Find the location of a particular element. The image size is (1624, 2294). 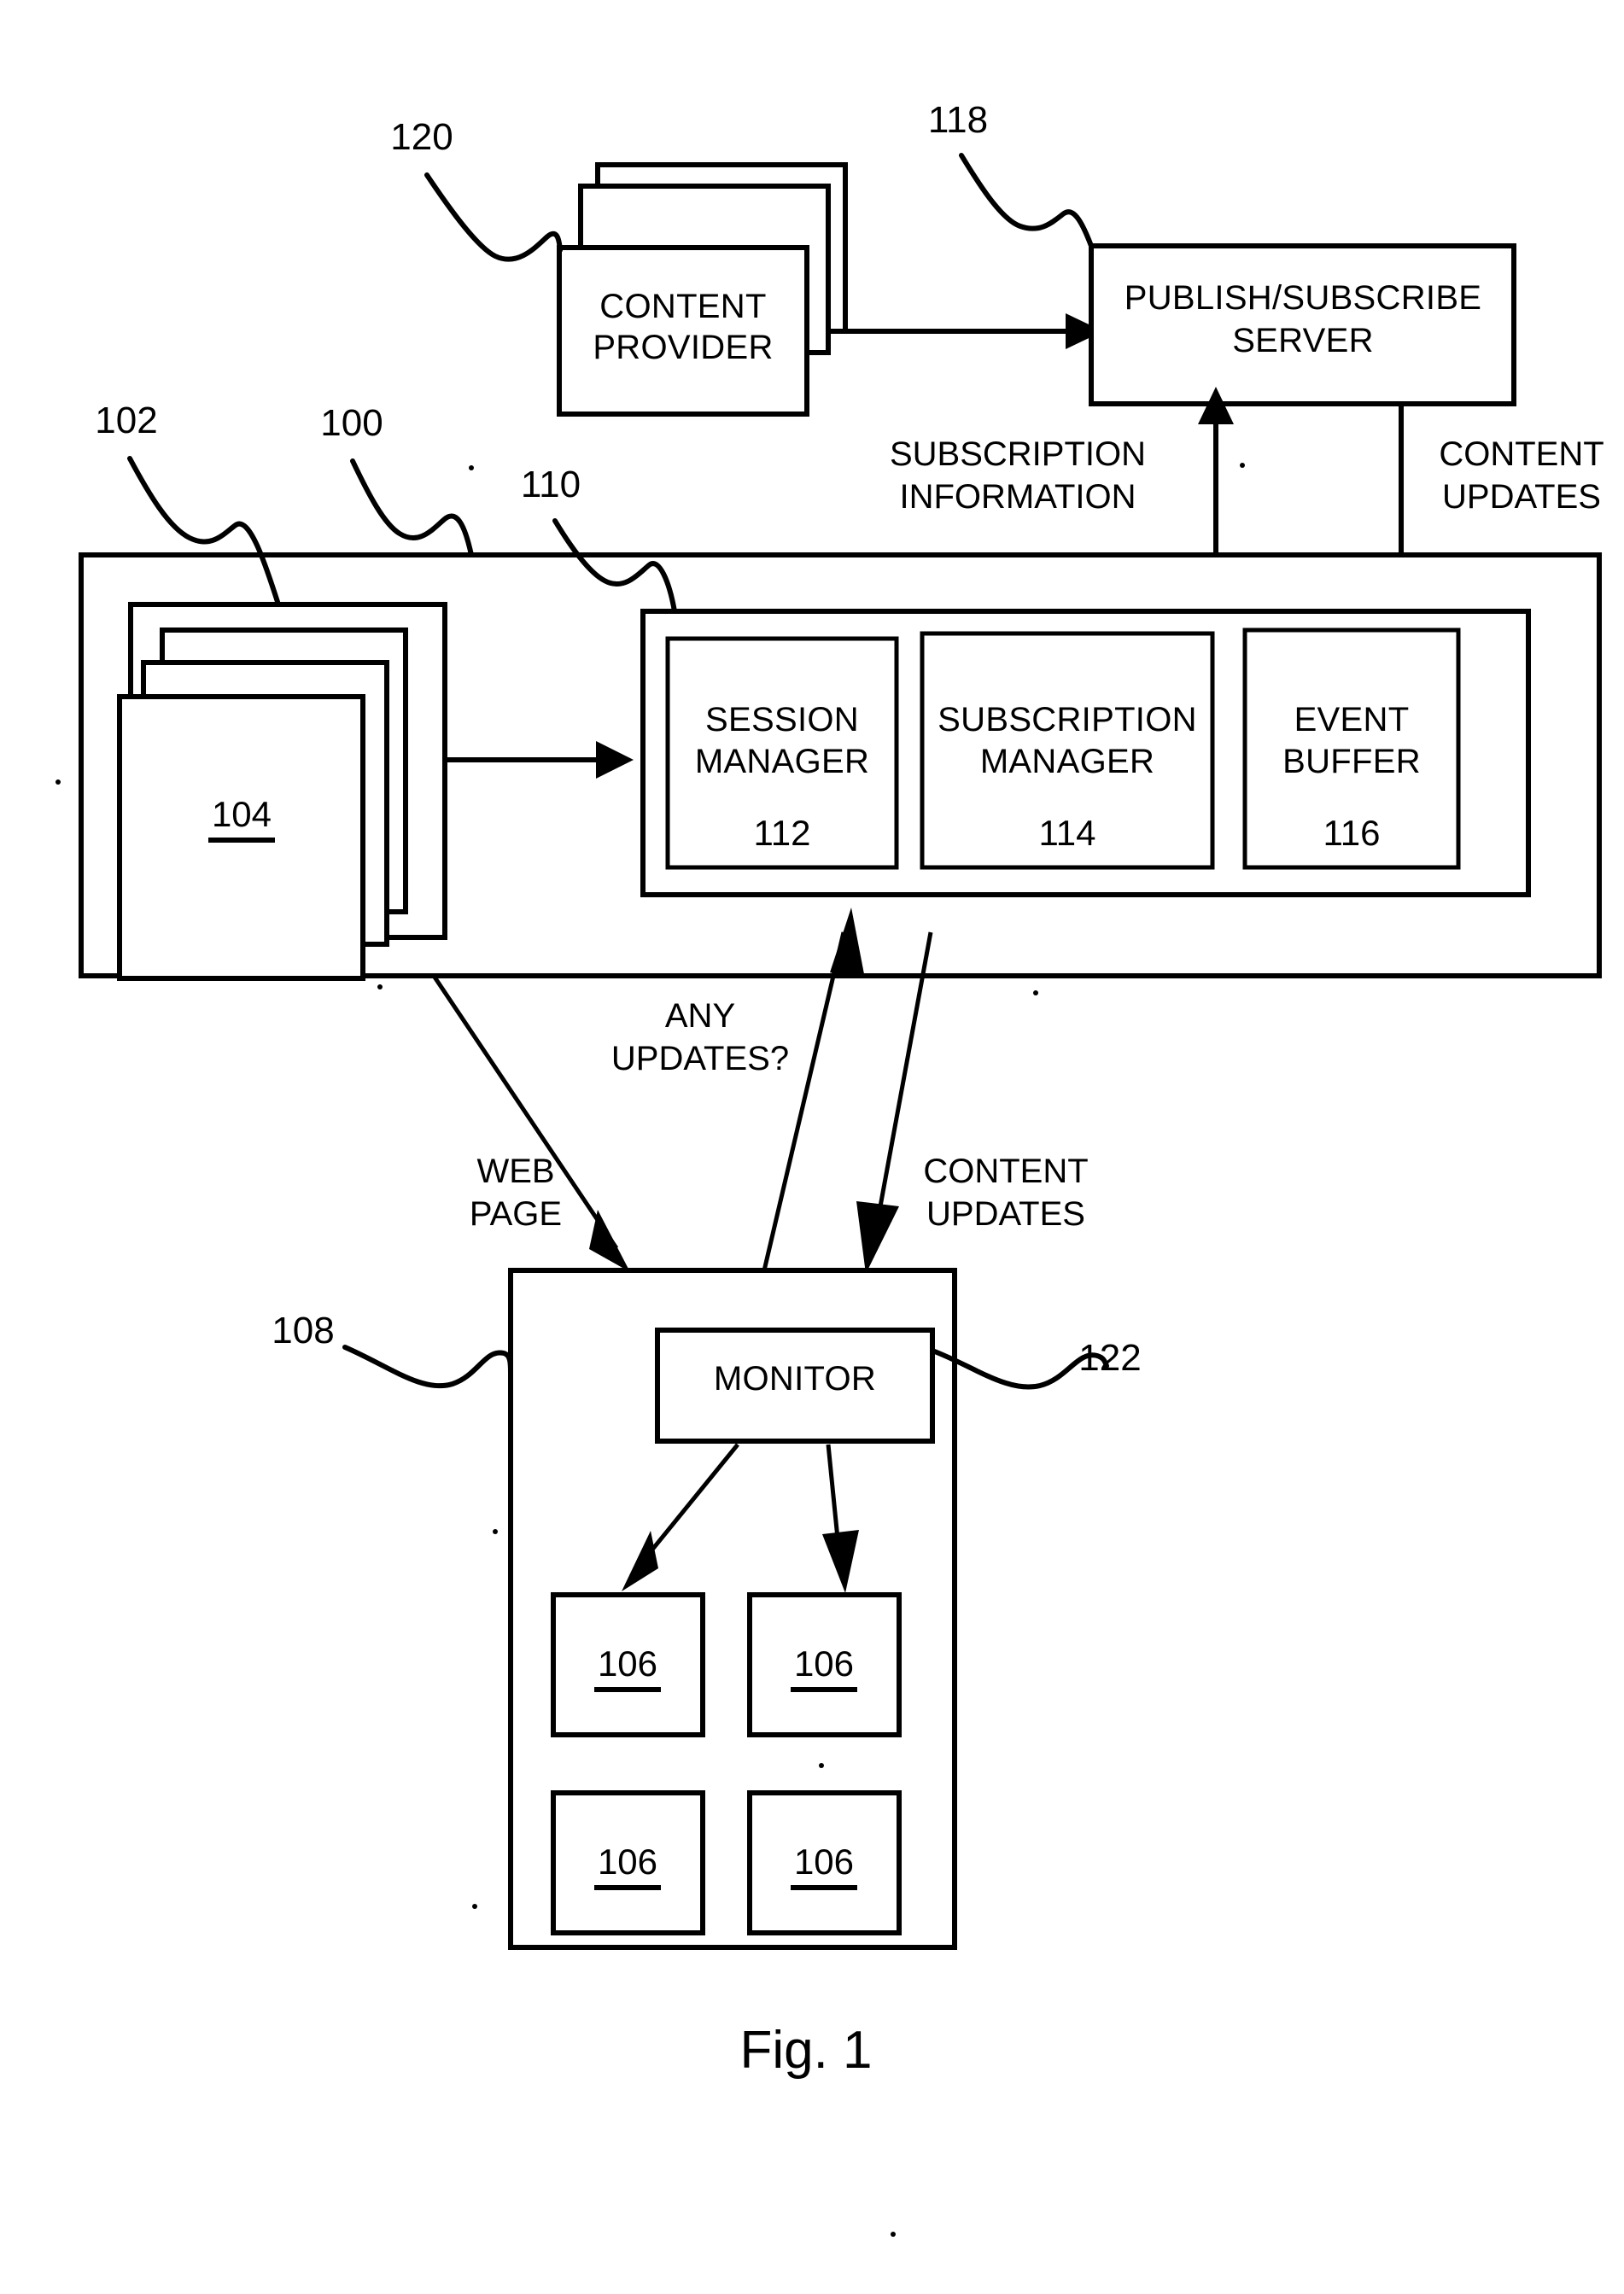

session-manager-label-line1: SESSION is located at coordinates (782, 719).